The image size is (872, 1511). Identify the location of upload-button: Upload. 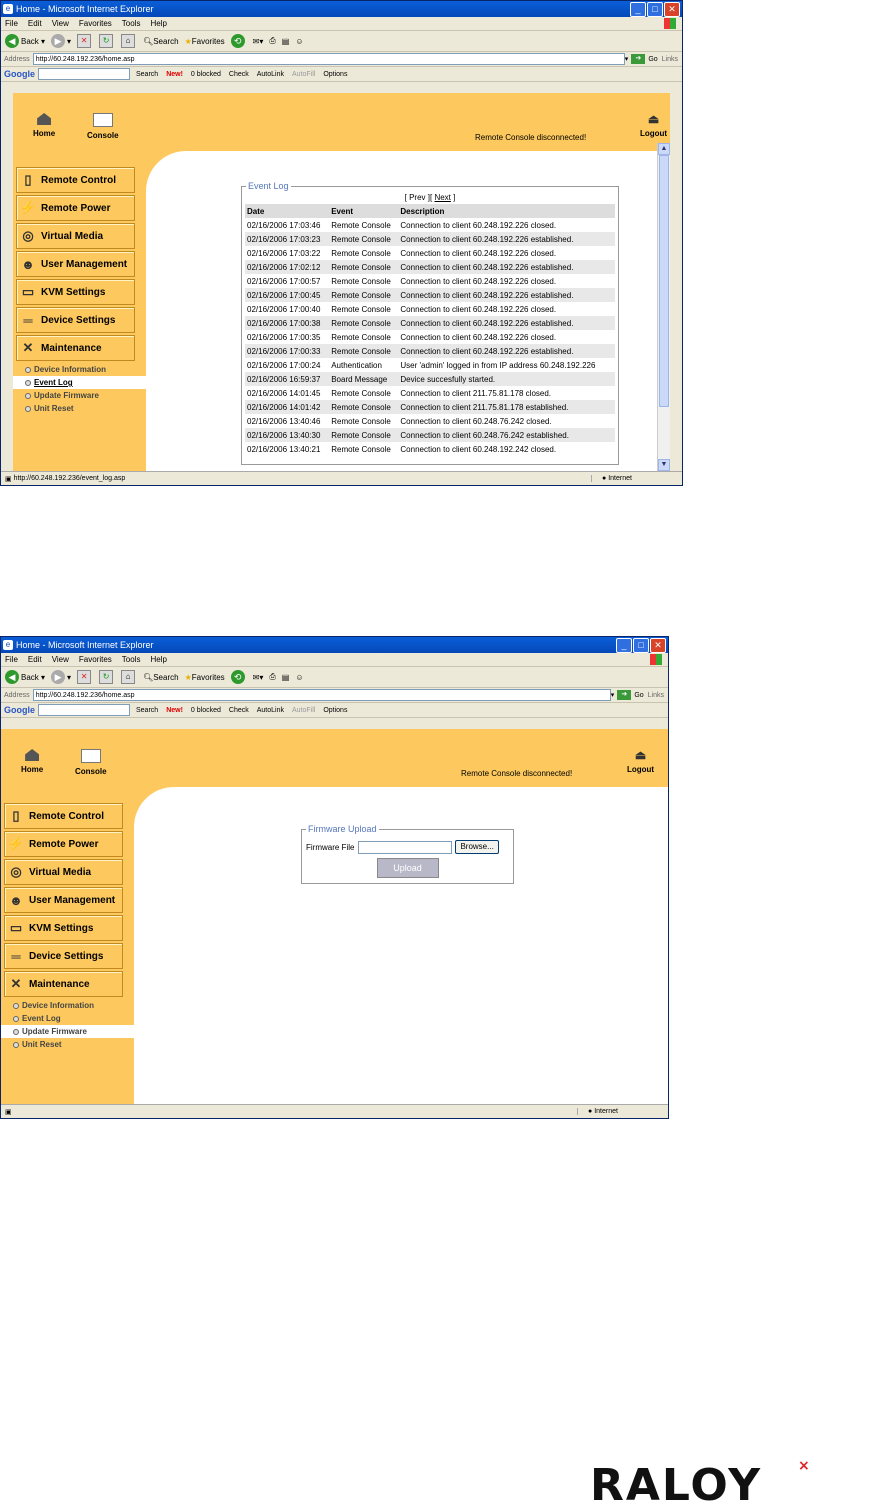
(407, 868).